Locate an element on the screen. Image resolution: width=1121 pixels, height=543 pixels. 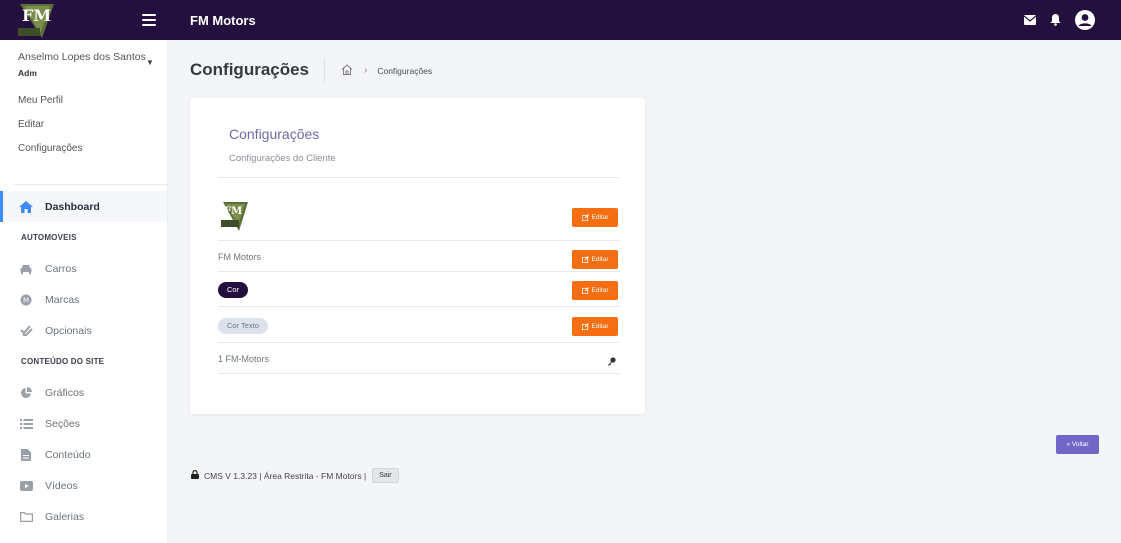
bell-icon is located at coordinates (1055, 20).